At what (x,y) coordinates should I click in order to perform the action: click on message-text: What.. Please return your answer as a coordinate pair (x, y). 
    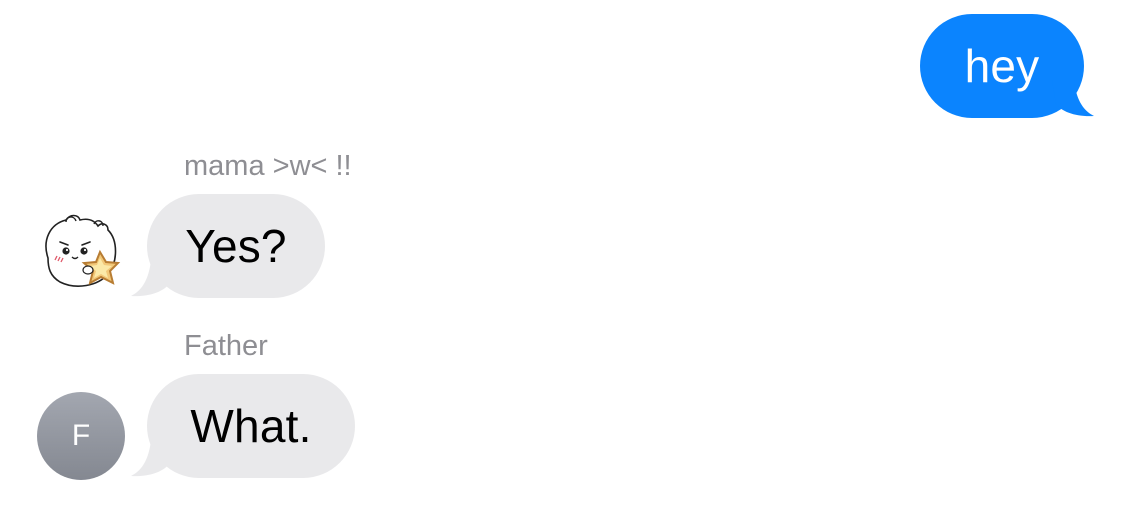
    Looking at the image, I should click on (251, 426).